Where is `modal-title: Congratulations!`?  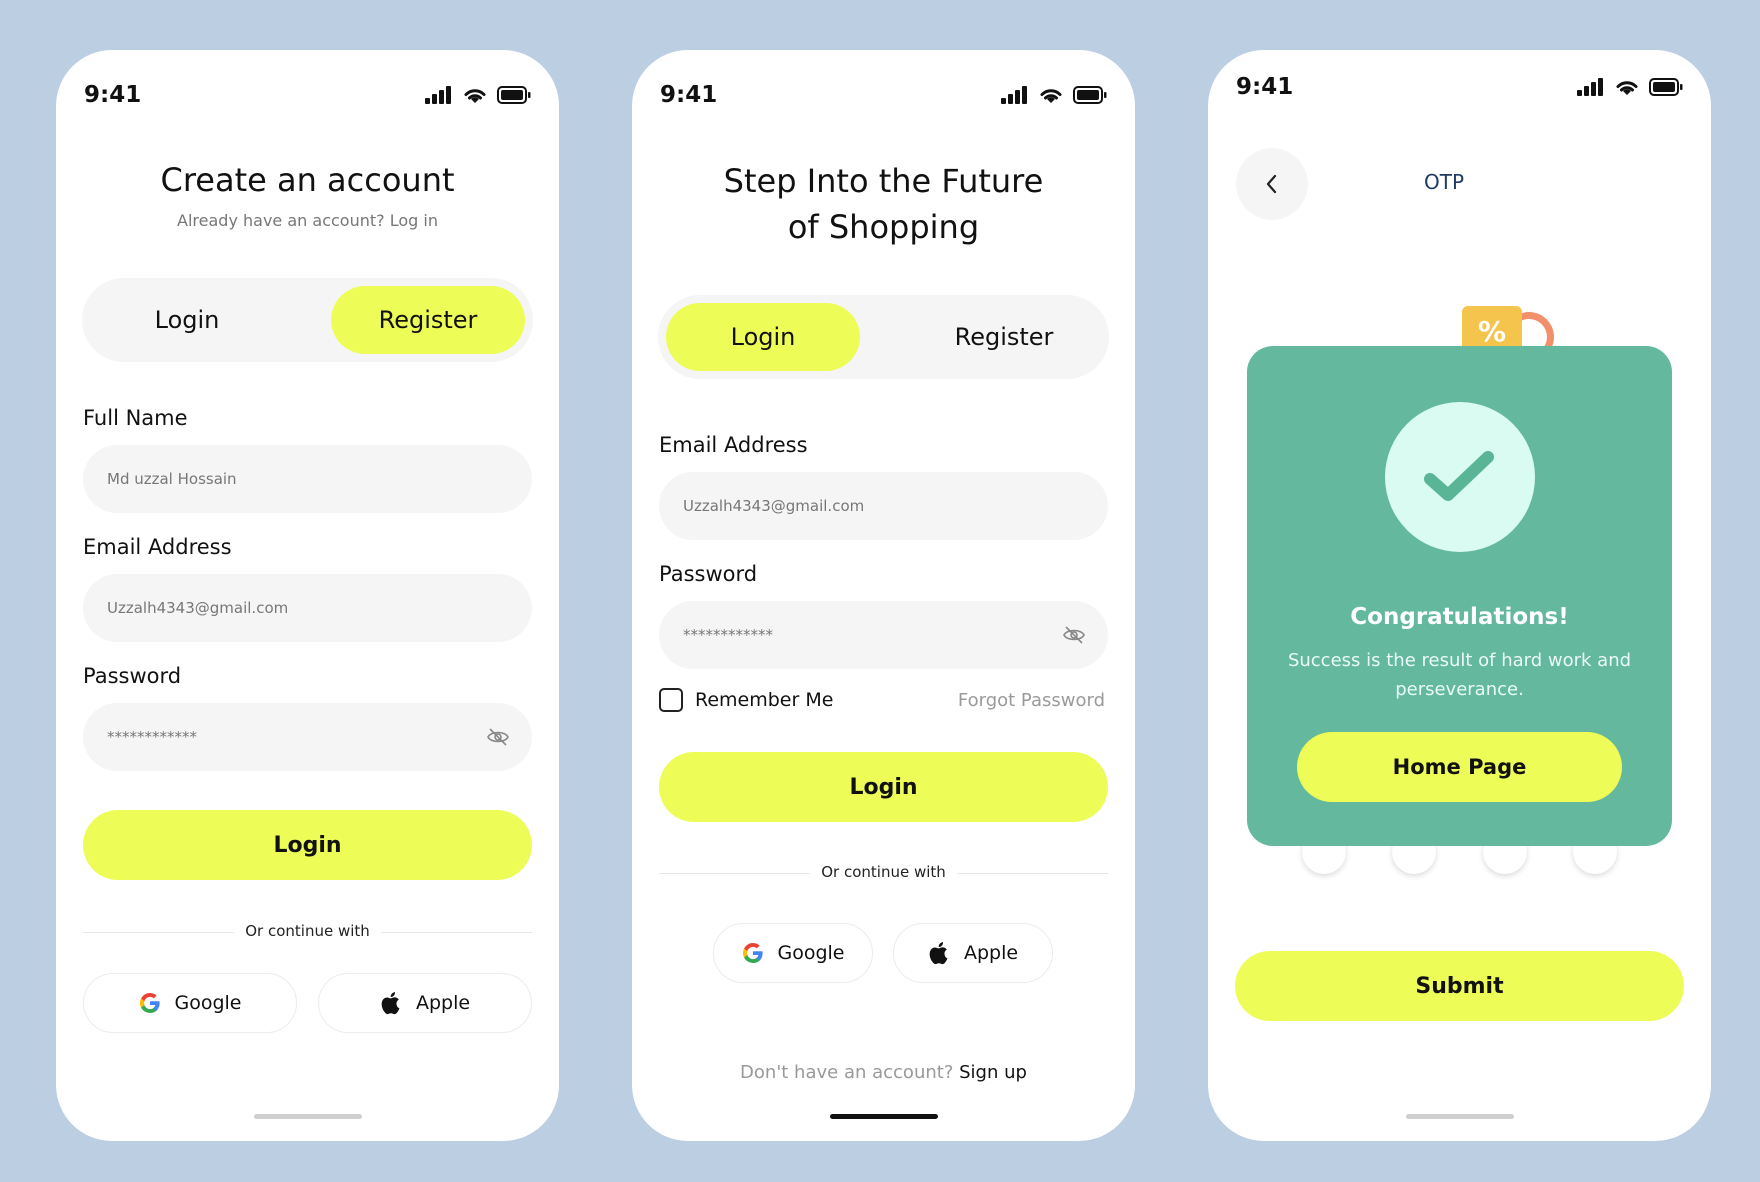
modal-title: Congratulations! is located at coordinates (1459, 617).